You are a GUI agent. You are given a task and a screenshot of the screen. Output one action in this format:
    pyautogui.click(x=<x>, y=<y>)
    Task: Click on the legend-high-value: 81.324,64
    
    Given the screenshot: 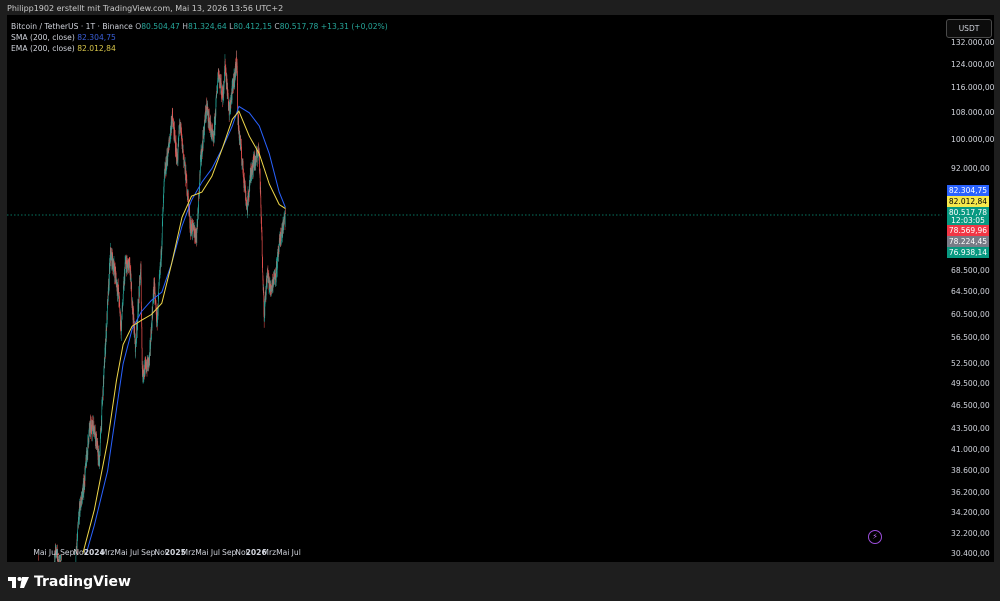 What is the action you would take?
    pyautogui.click(x=207, y=26)
    